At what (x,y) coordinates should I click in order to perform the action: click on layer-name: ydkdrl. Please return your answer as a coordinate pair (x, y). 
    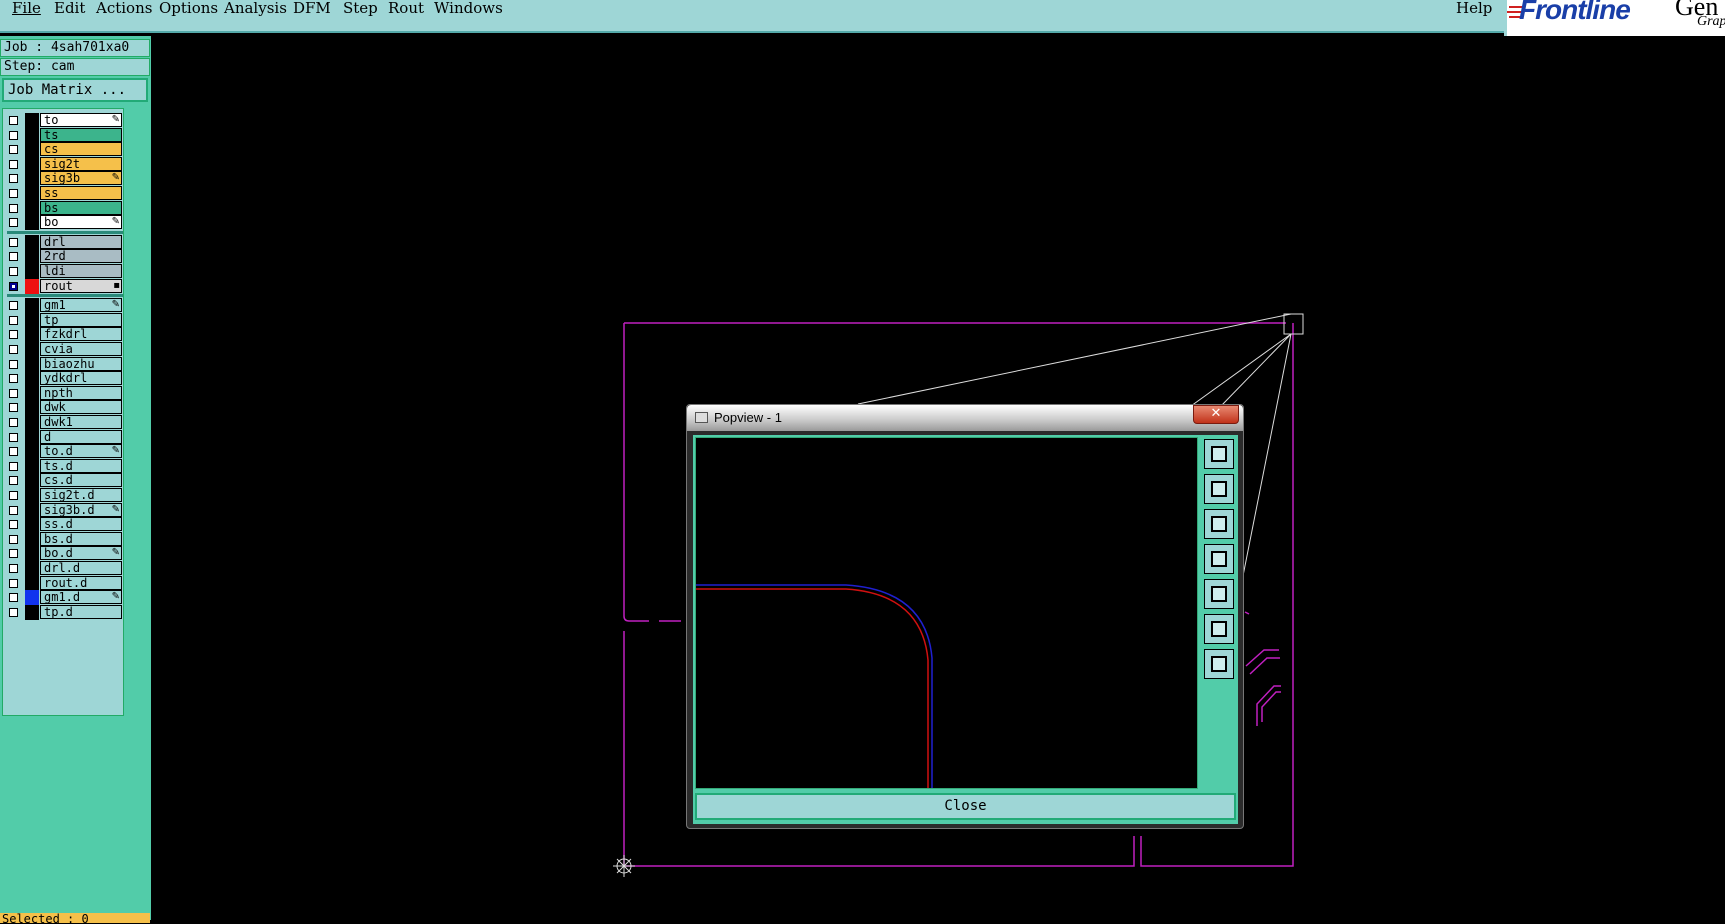
    Looking at the image, I should click on (81, 378).